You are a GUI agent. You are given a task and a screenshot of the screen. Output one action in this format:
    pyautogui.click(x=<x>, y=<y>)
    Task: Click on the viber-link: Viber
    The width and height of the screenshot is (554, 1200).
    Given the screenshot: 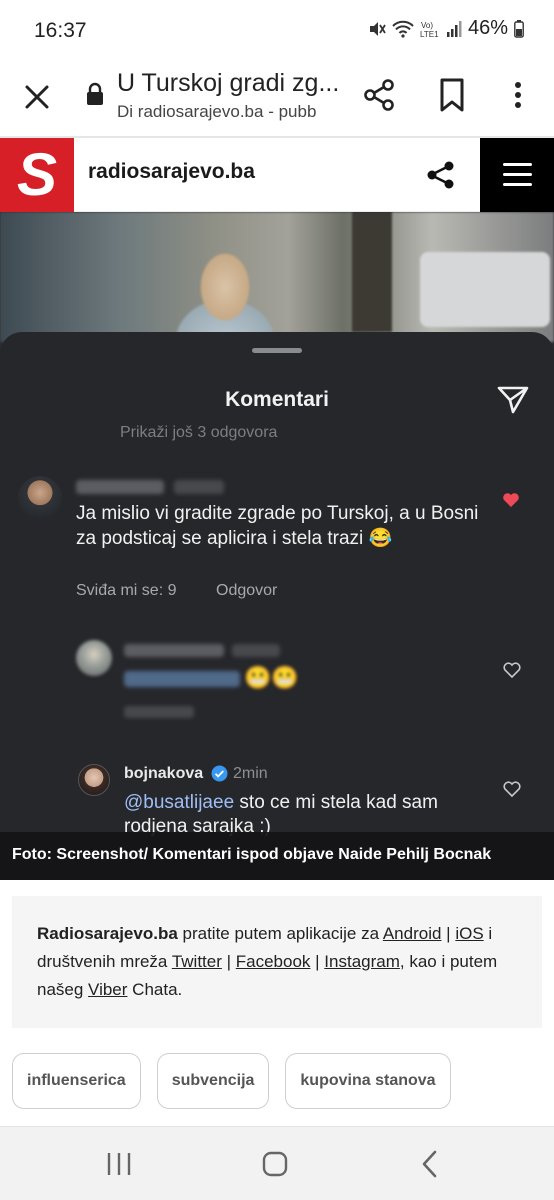 What is the action you would take?
    pyautogui.click(x=107, y=989)
    